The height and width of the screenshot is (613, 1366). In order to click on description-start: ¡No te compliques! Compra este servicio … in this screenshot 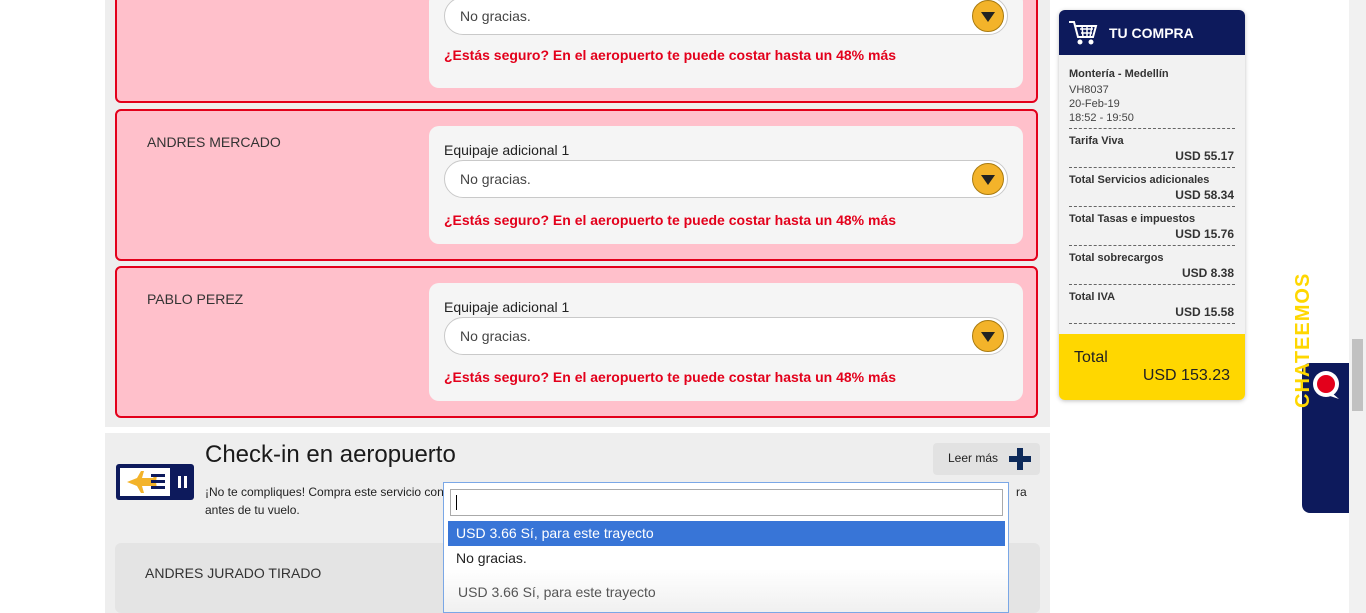, I will do `click(324, 492)`.